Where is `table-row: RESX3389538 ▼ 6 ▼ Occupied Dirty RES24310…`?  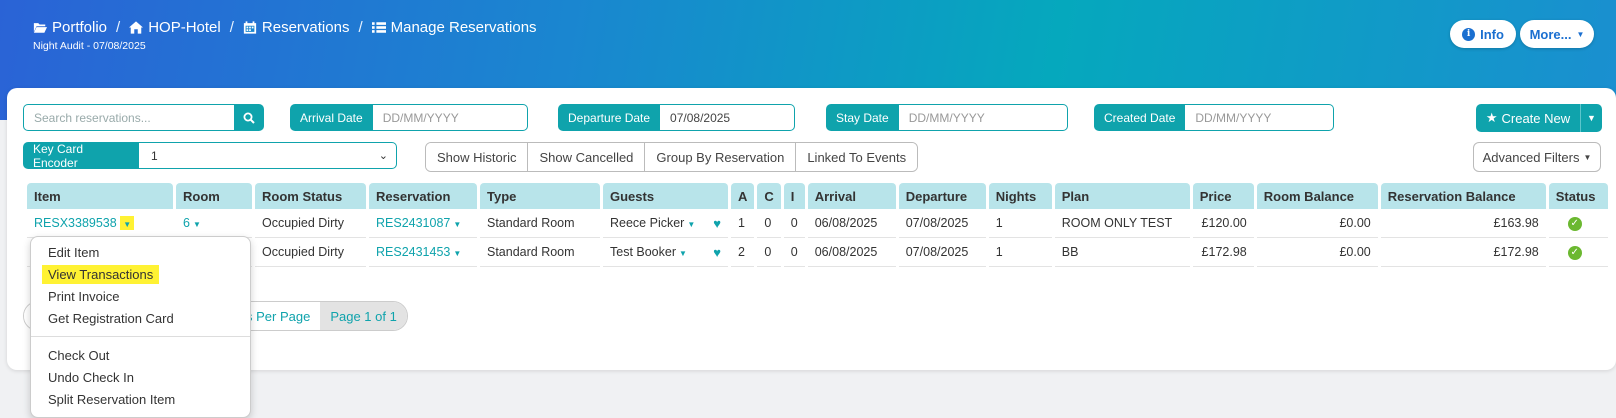 table-row: RESX3389538 ▼ 6 ▼ Occupied Dirty RES24310… is located at coordinates (817, 223).